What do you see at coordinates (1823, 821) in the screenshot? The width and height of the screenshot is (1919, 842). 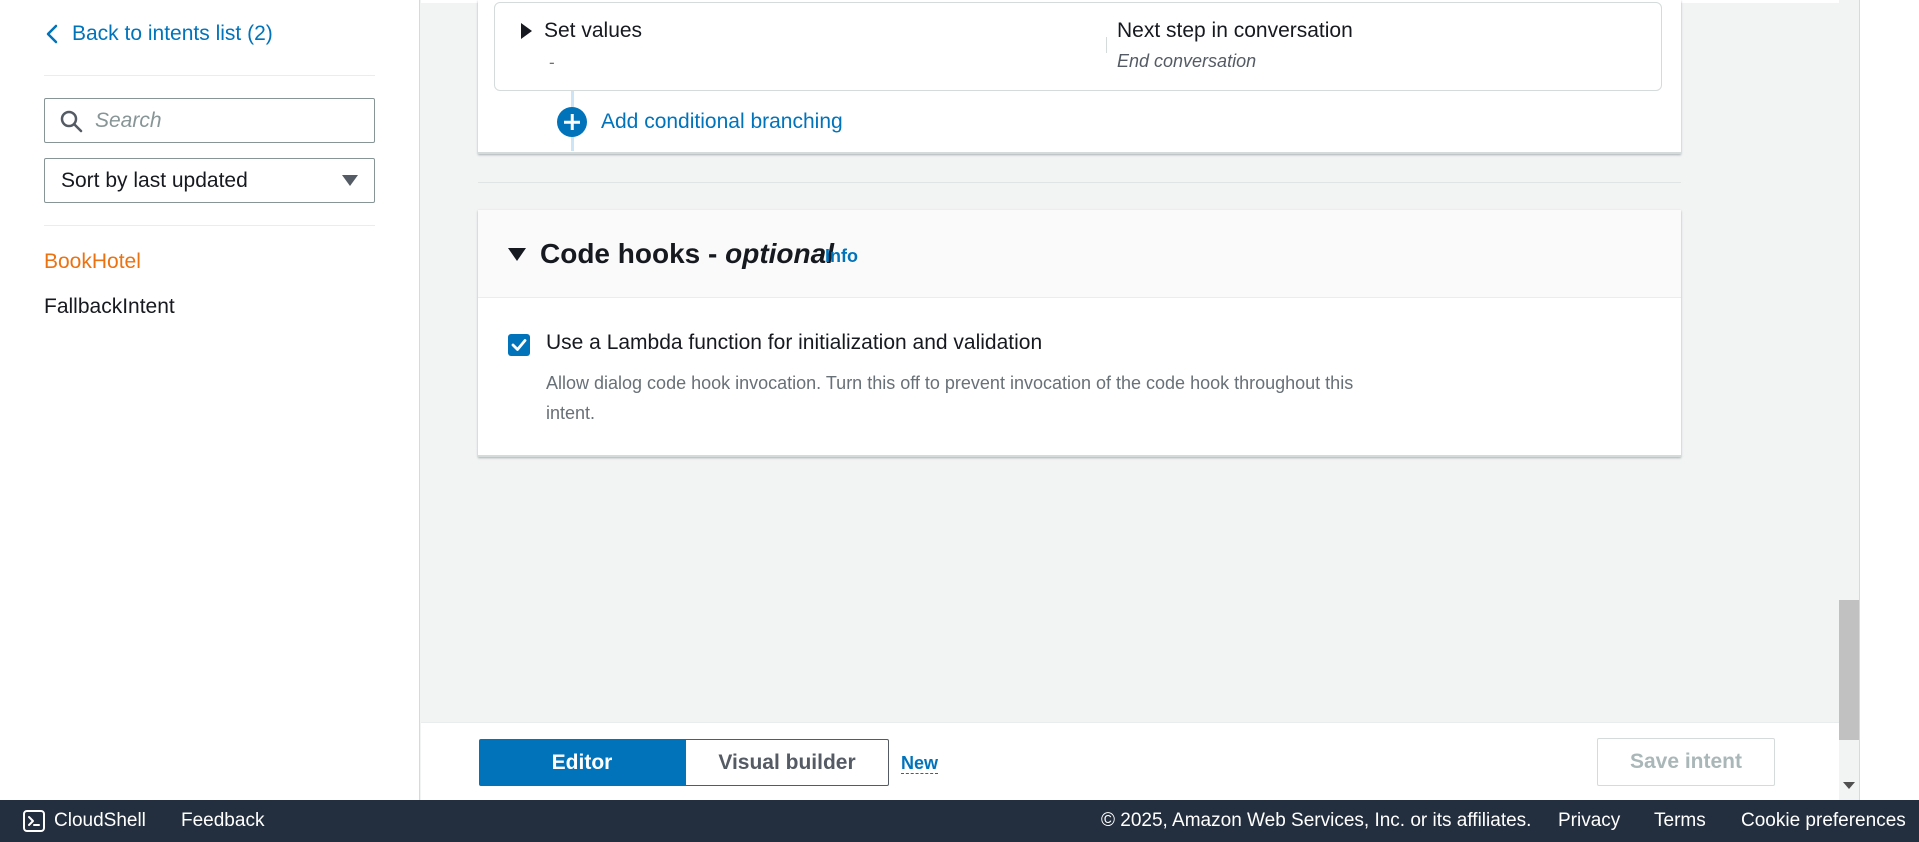 I see `cookie-preferences-link: Cookie preferences` at bounding box center [1823, 821].